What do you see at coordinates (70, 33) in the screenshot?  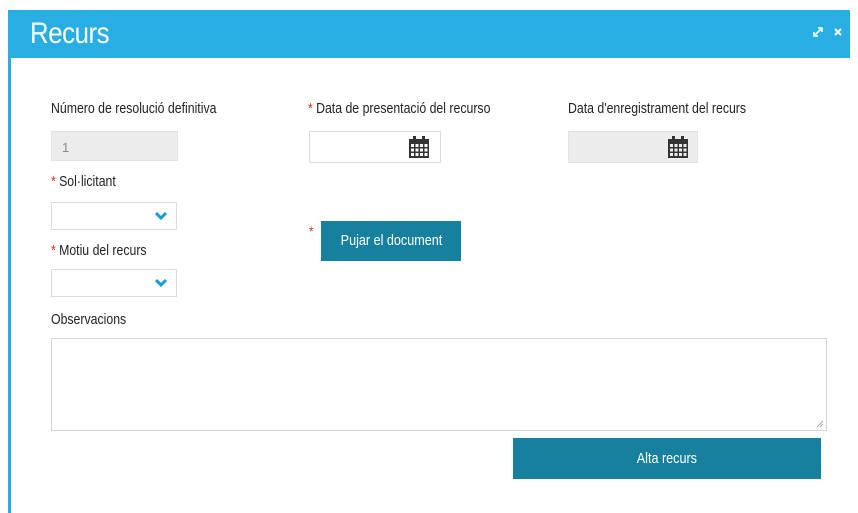 I see `dialog-title: Recurs` at bounding box center [70, 33].